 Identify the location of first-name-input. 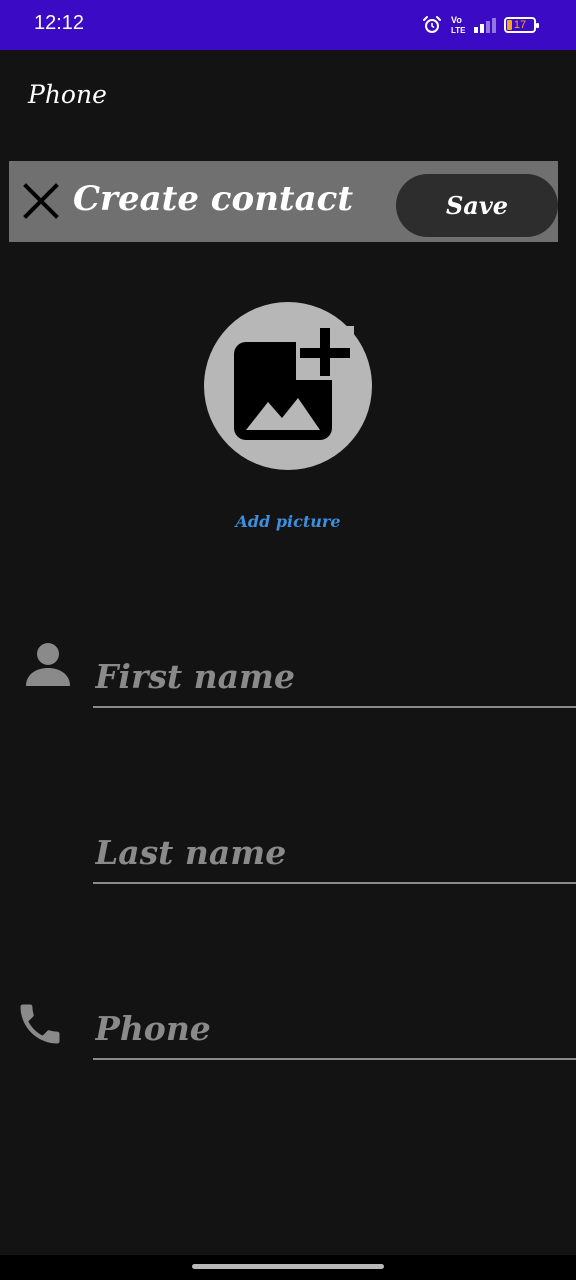
(334, 676).